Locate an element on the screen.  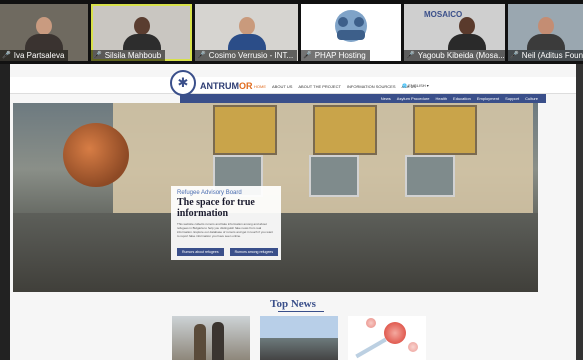
menu-item-information-sources: INFORMATION SOURCES is located at coordinates (371, 86).